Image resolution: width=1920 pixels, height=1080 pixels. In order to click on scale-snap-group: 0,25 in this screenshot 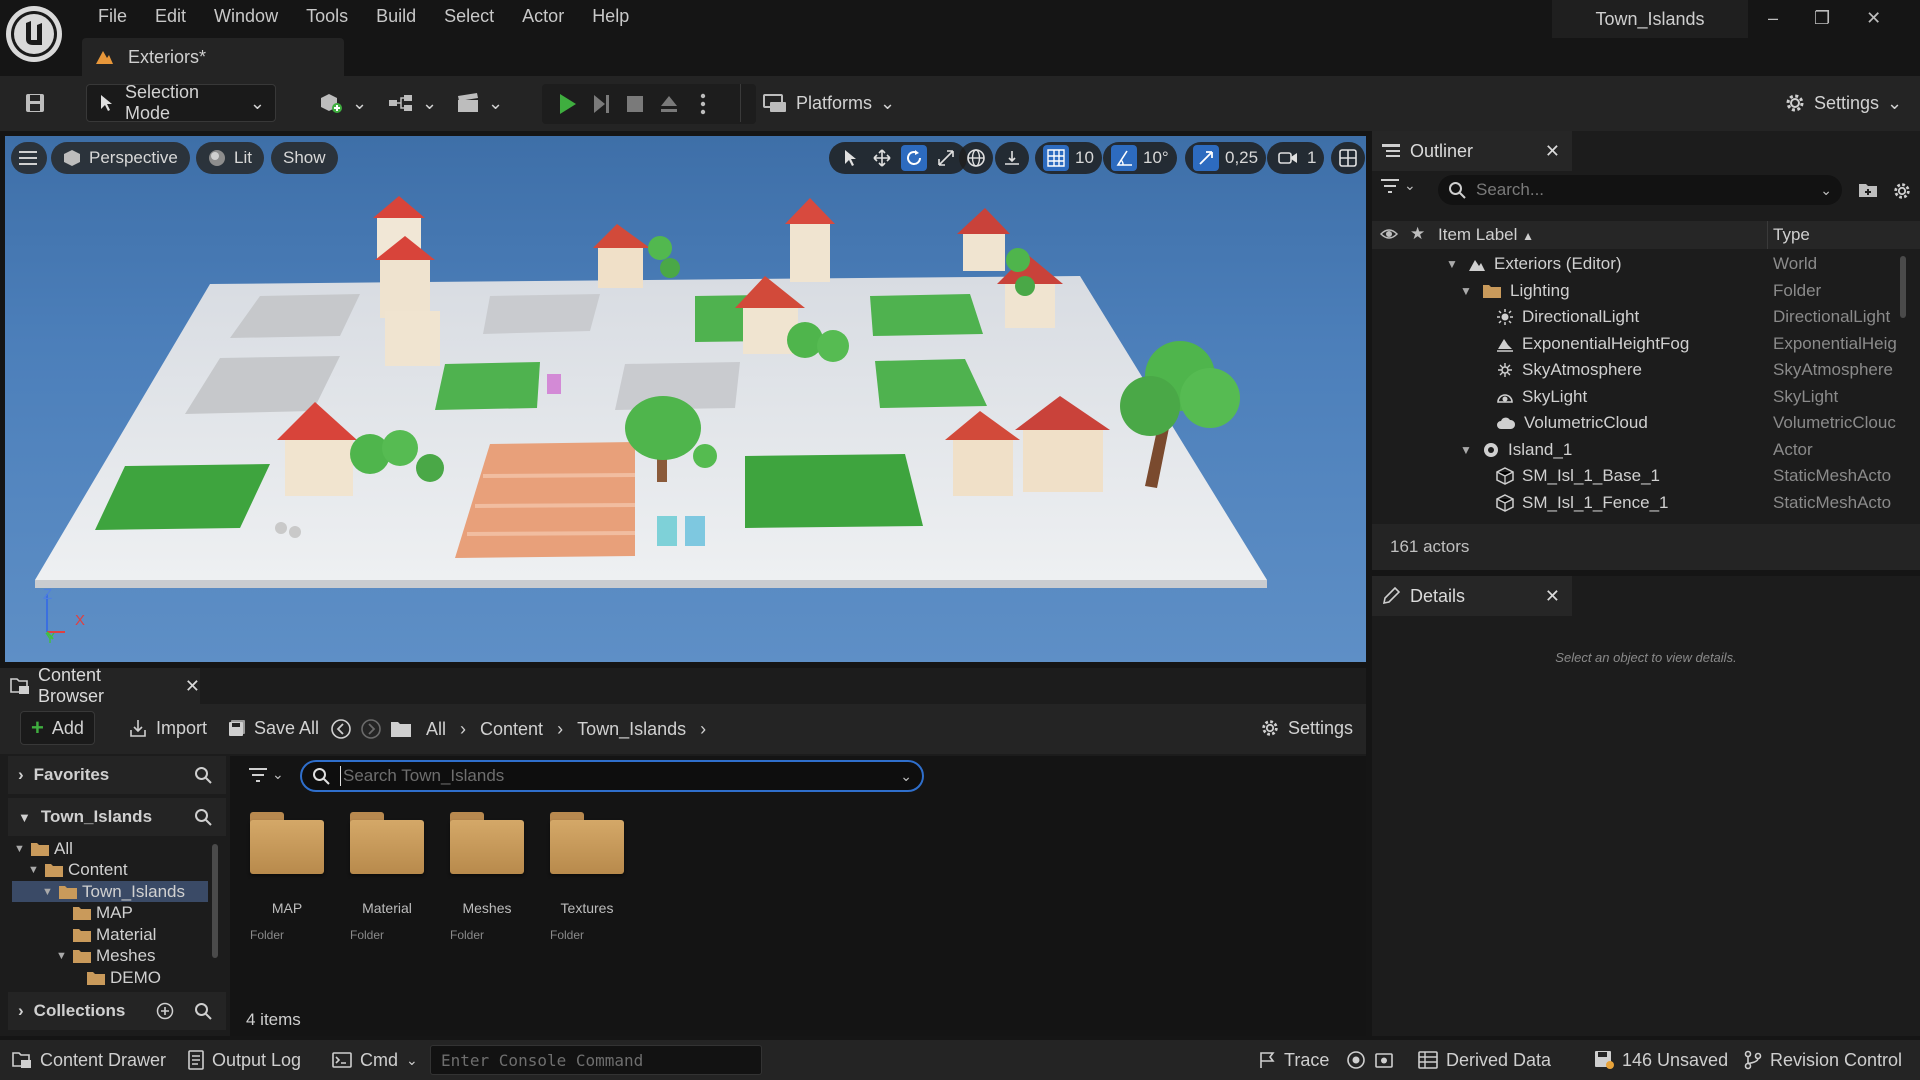, I will do `click(1226, 158)`.